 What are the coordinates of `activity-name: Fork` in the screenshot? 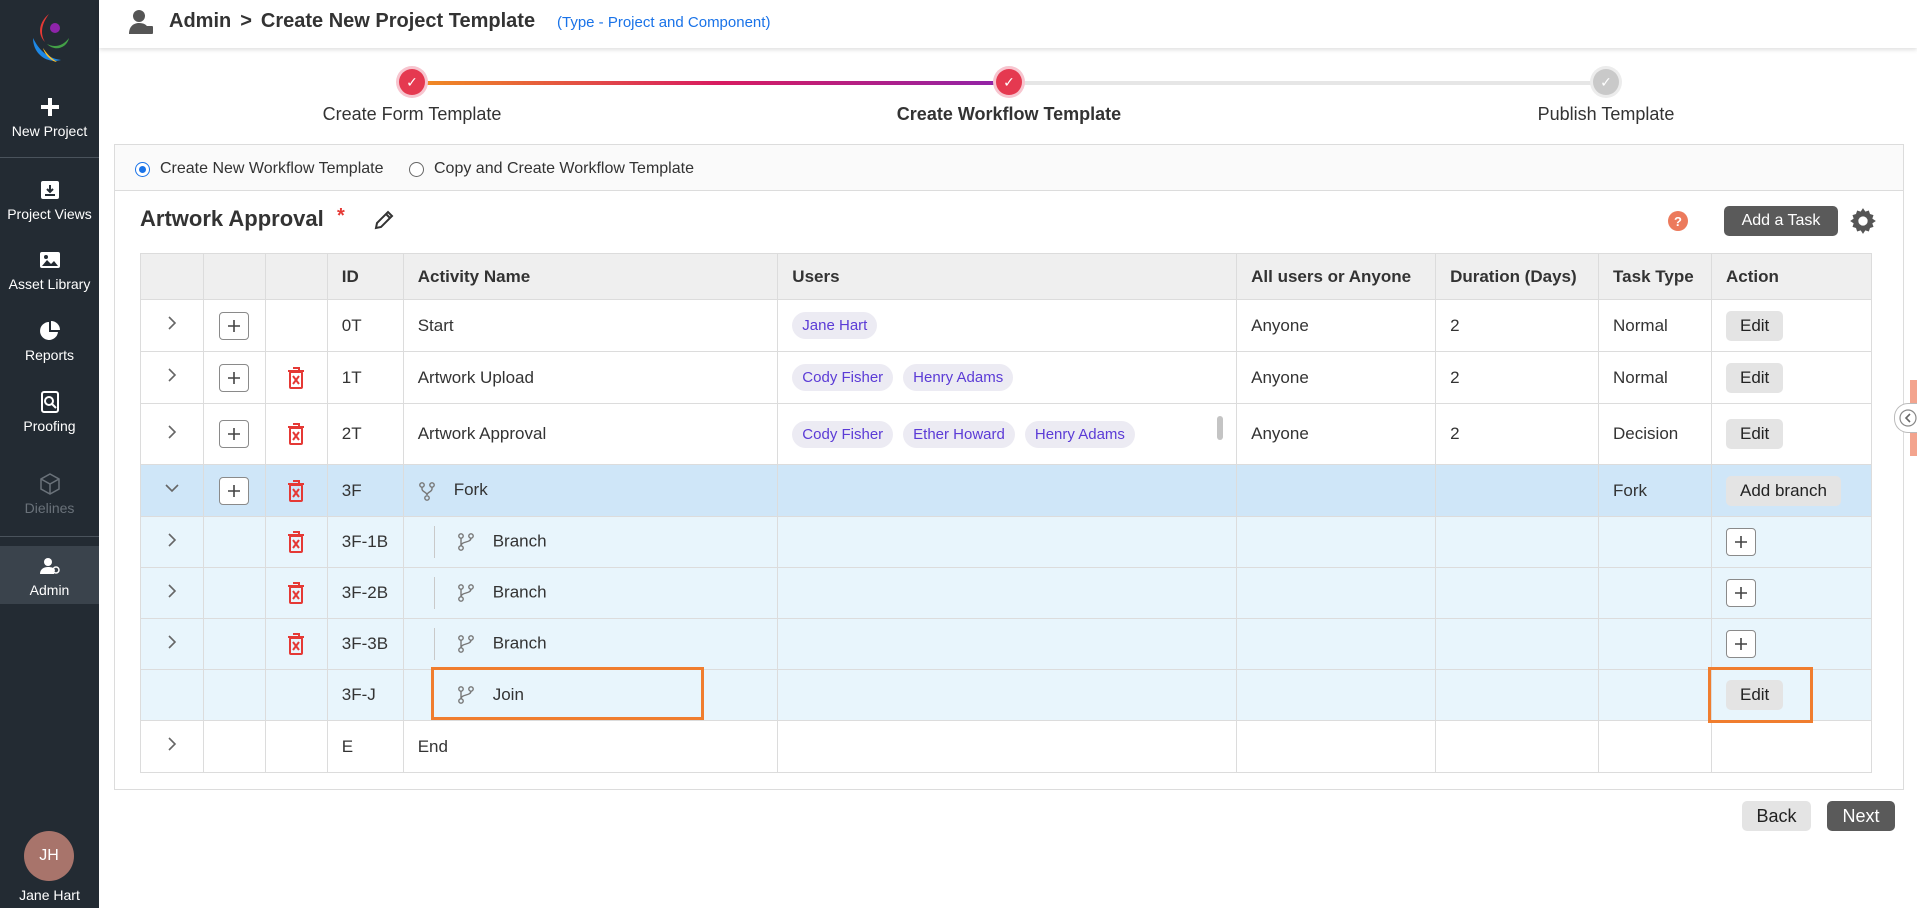 It's located at (470, 490).